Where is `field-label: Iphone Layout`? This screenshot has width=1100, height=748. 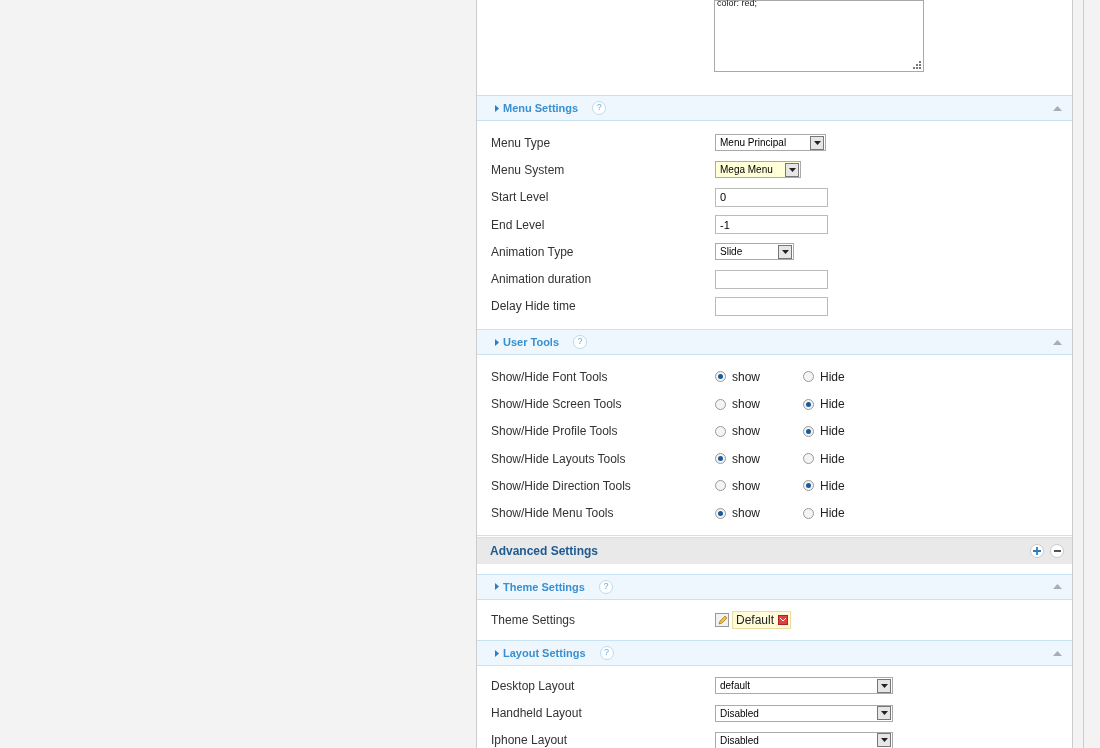 field-label: Iphone Layout is located at coordinates (530, 740).